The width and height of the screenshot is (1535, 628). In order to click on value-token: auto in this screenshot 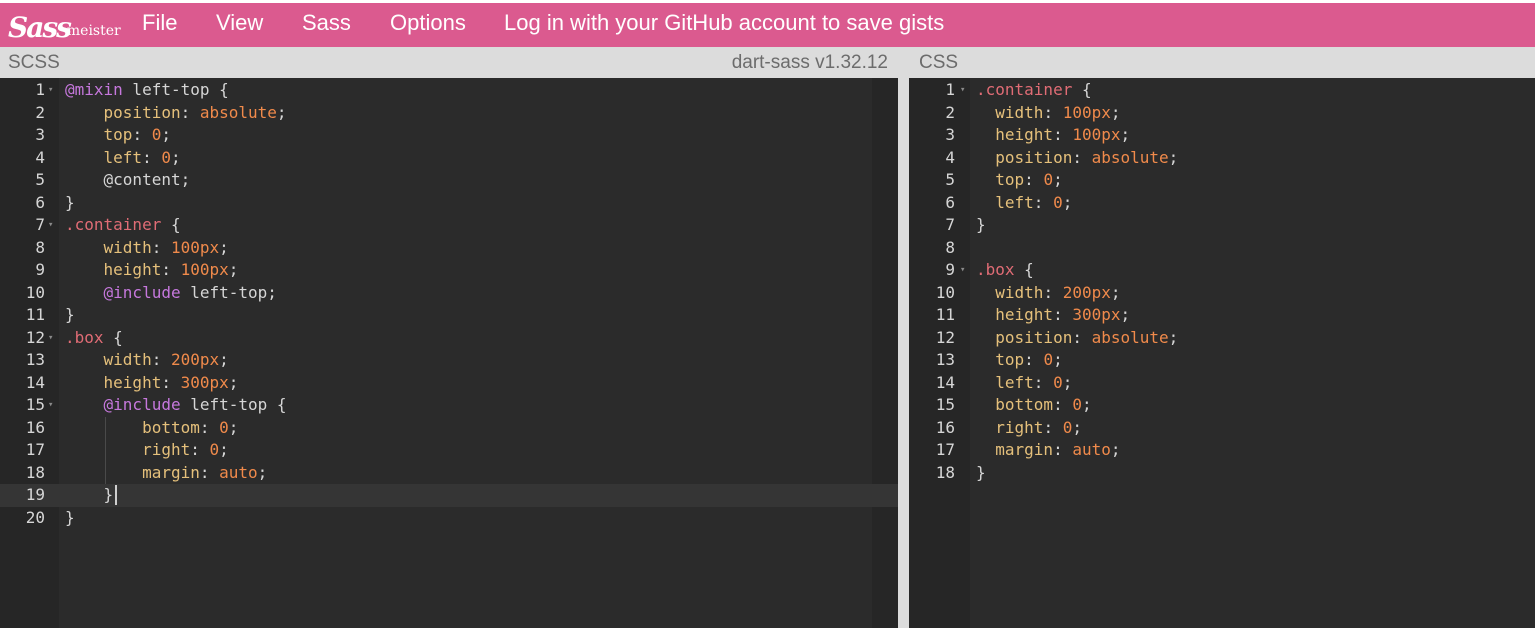, I will do `click(238, 472)`.